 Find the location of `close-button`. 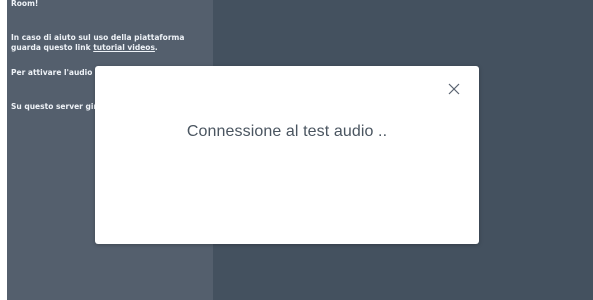

close-button is located at coordinates (454, 89).